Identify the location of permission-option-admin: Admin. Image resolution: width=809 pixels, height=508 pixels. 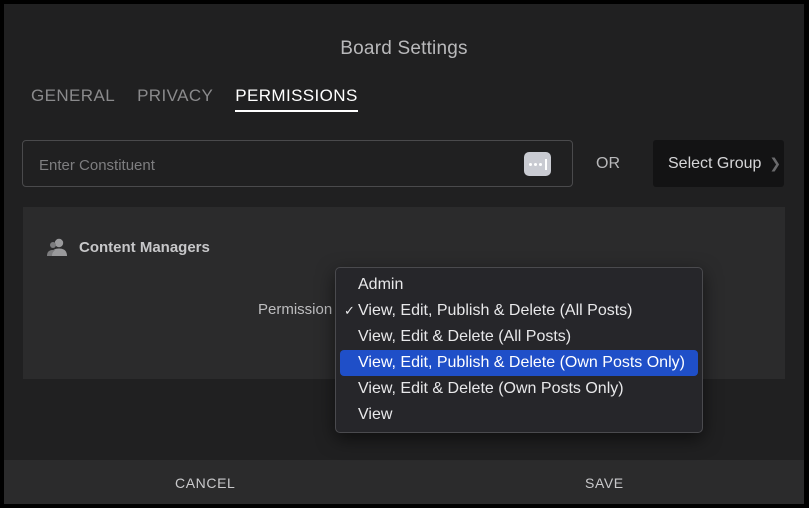
(519, 285).